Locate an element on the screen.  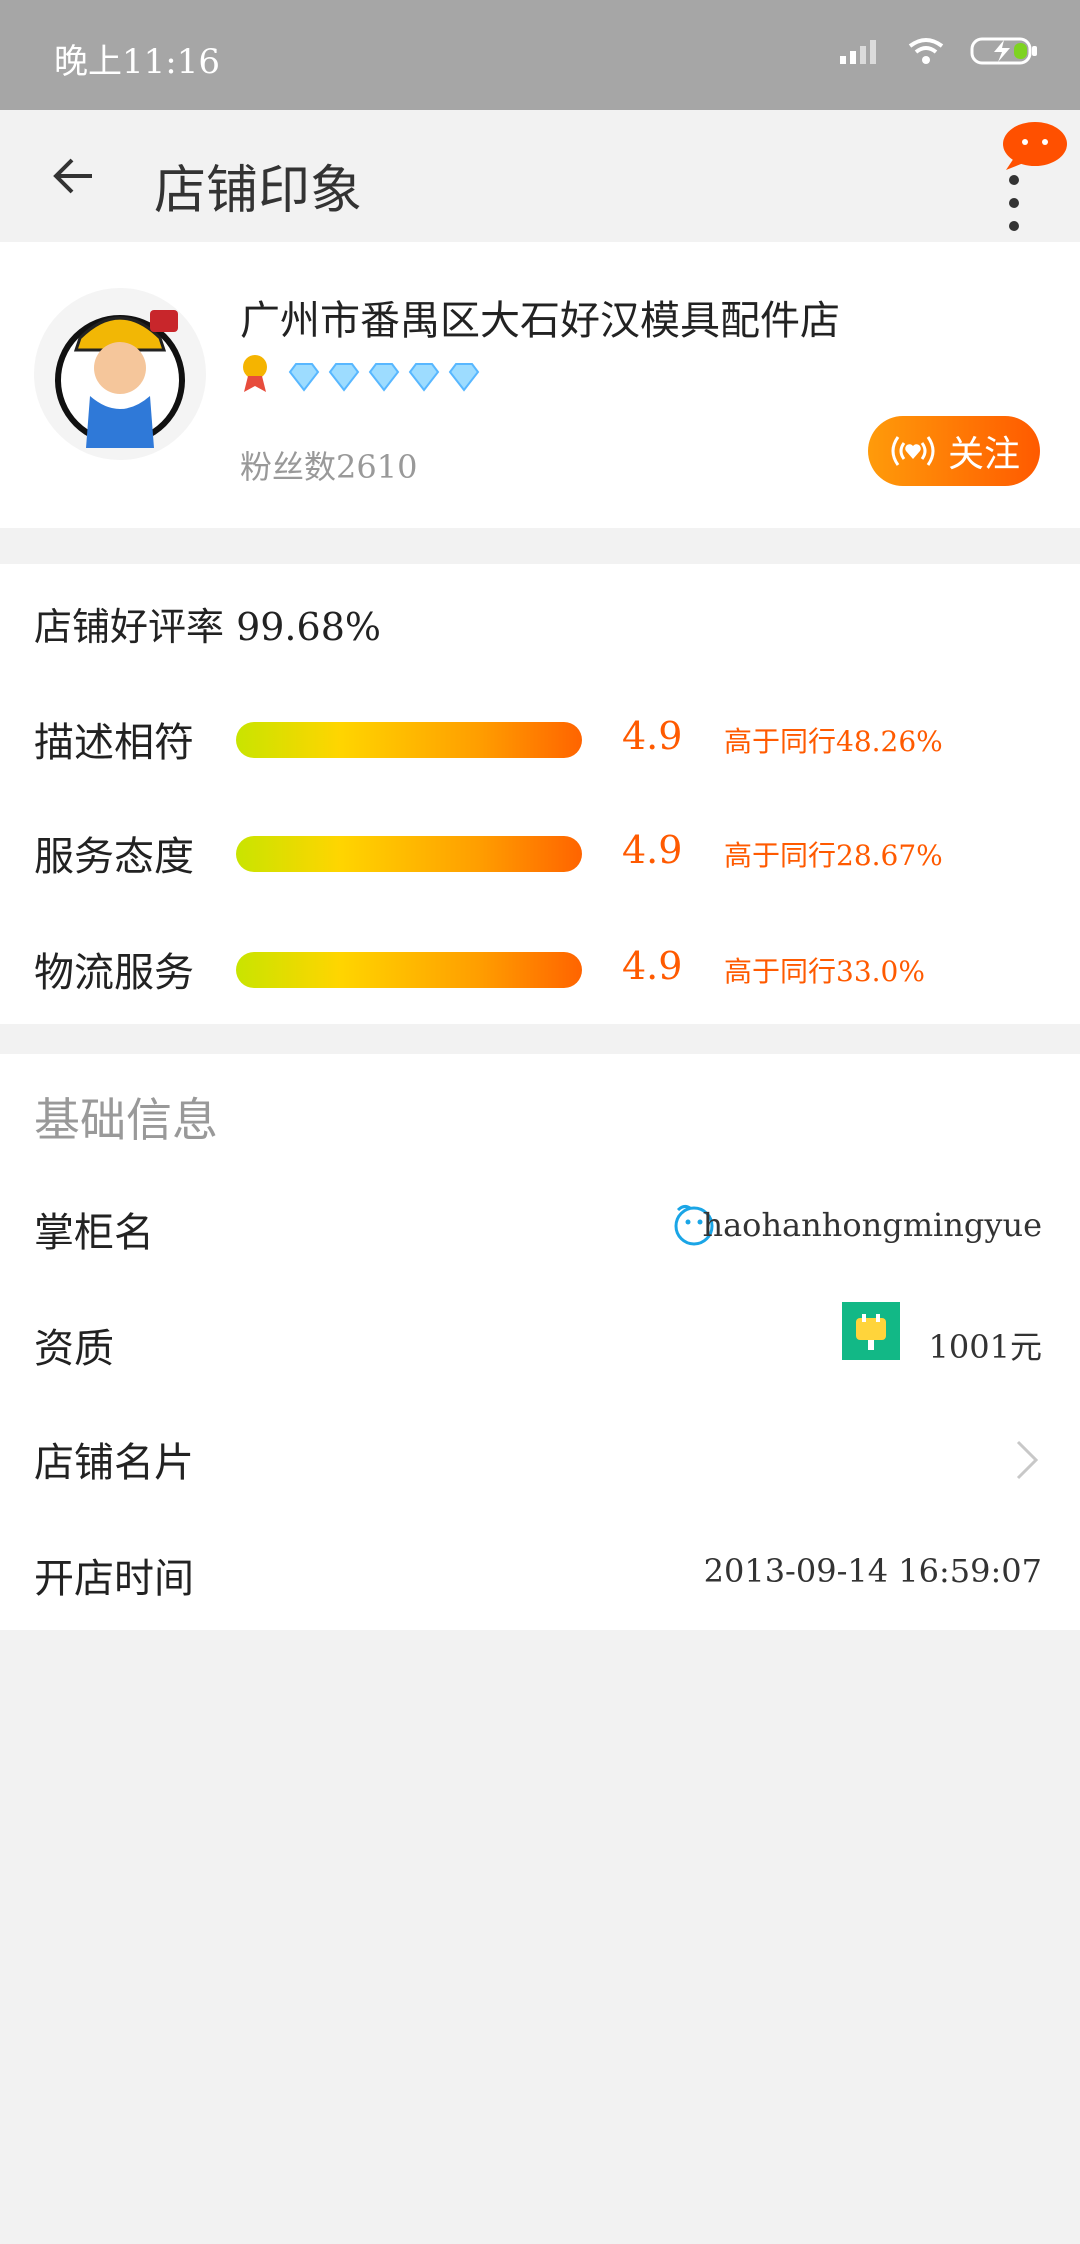
info-value: haohanhongmingyue is located at coordinates (872, 1225).